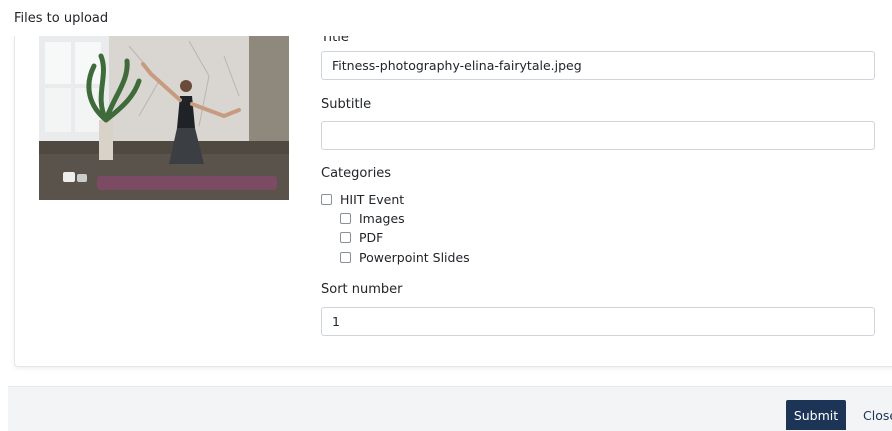 The height and width of the screenshot is (431, 892). What do you see at coordinates (371, 237) in the screenshot?
I see `category-pdf-label: PDF` at bounding box center [371, 237].